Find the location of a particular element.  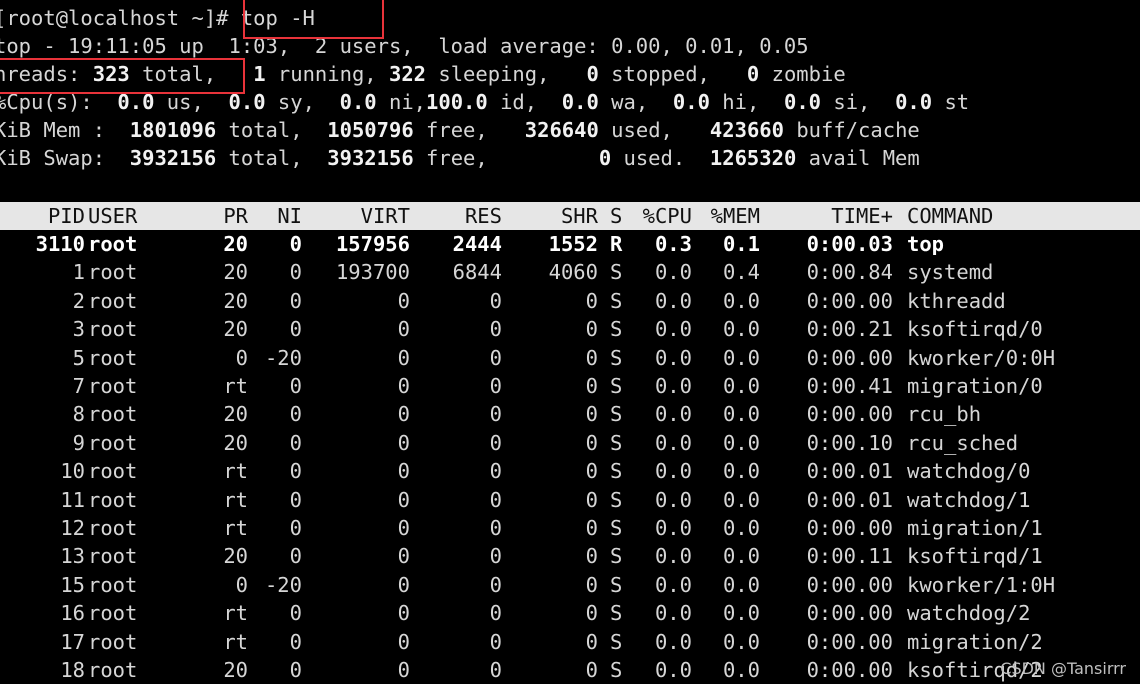

highlight-box-command is located at coordinates (313, 19).